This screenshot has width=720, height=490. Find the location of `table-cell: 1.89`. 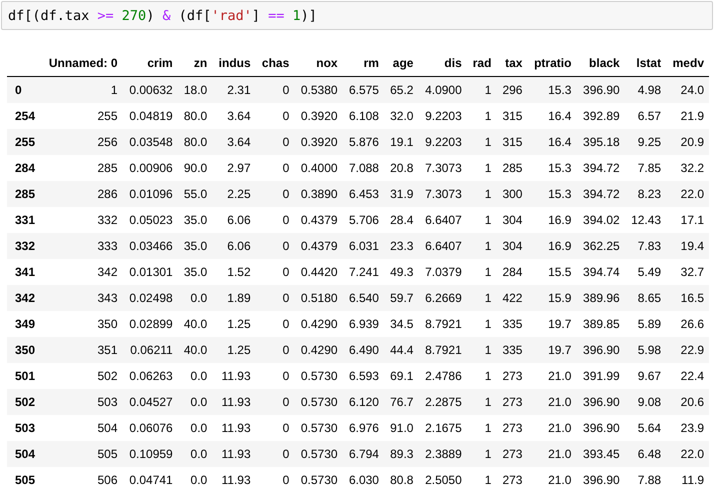

table-cell: 1.89 is located at coordinates (234, 298).